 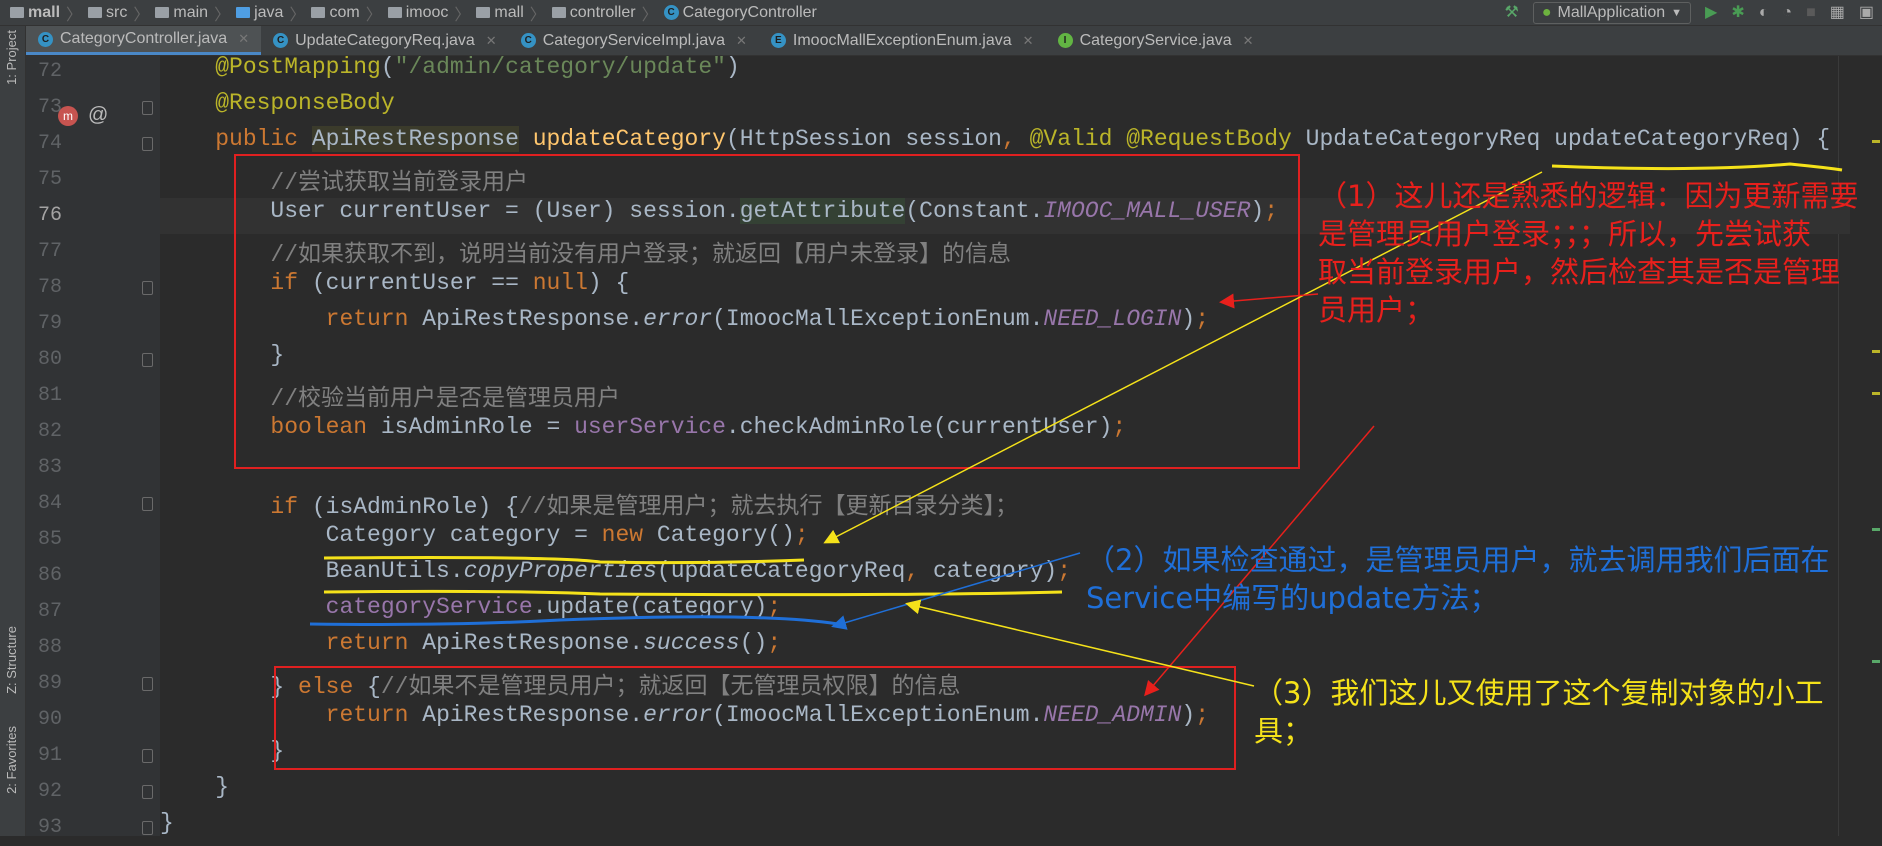 I want to click on yellow-underline-param, so click(x=1697, y=167).